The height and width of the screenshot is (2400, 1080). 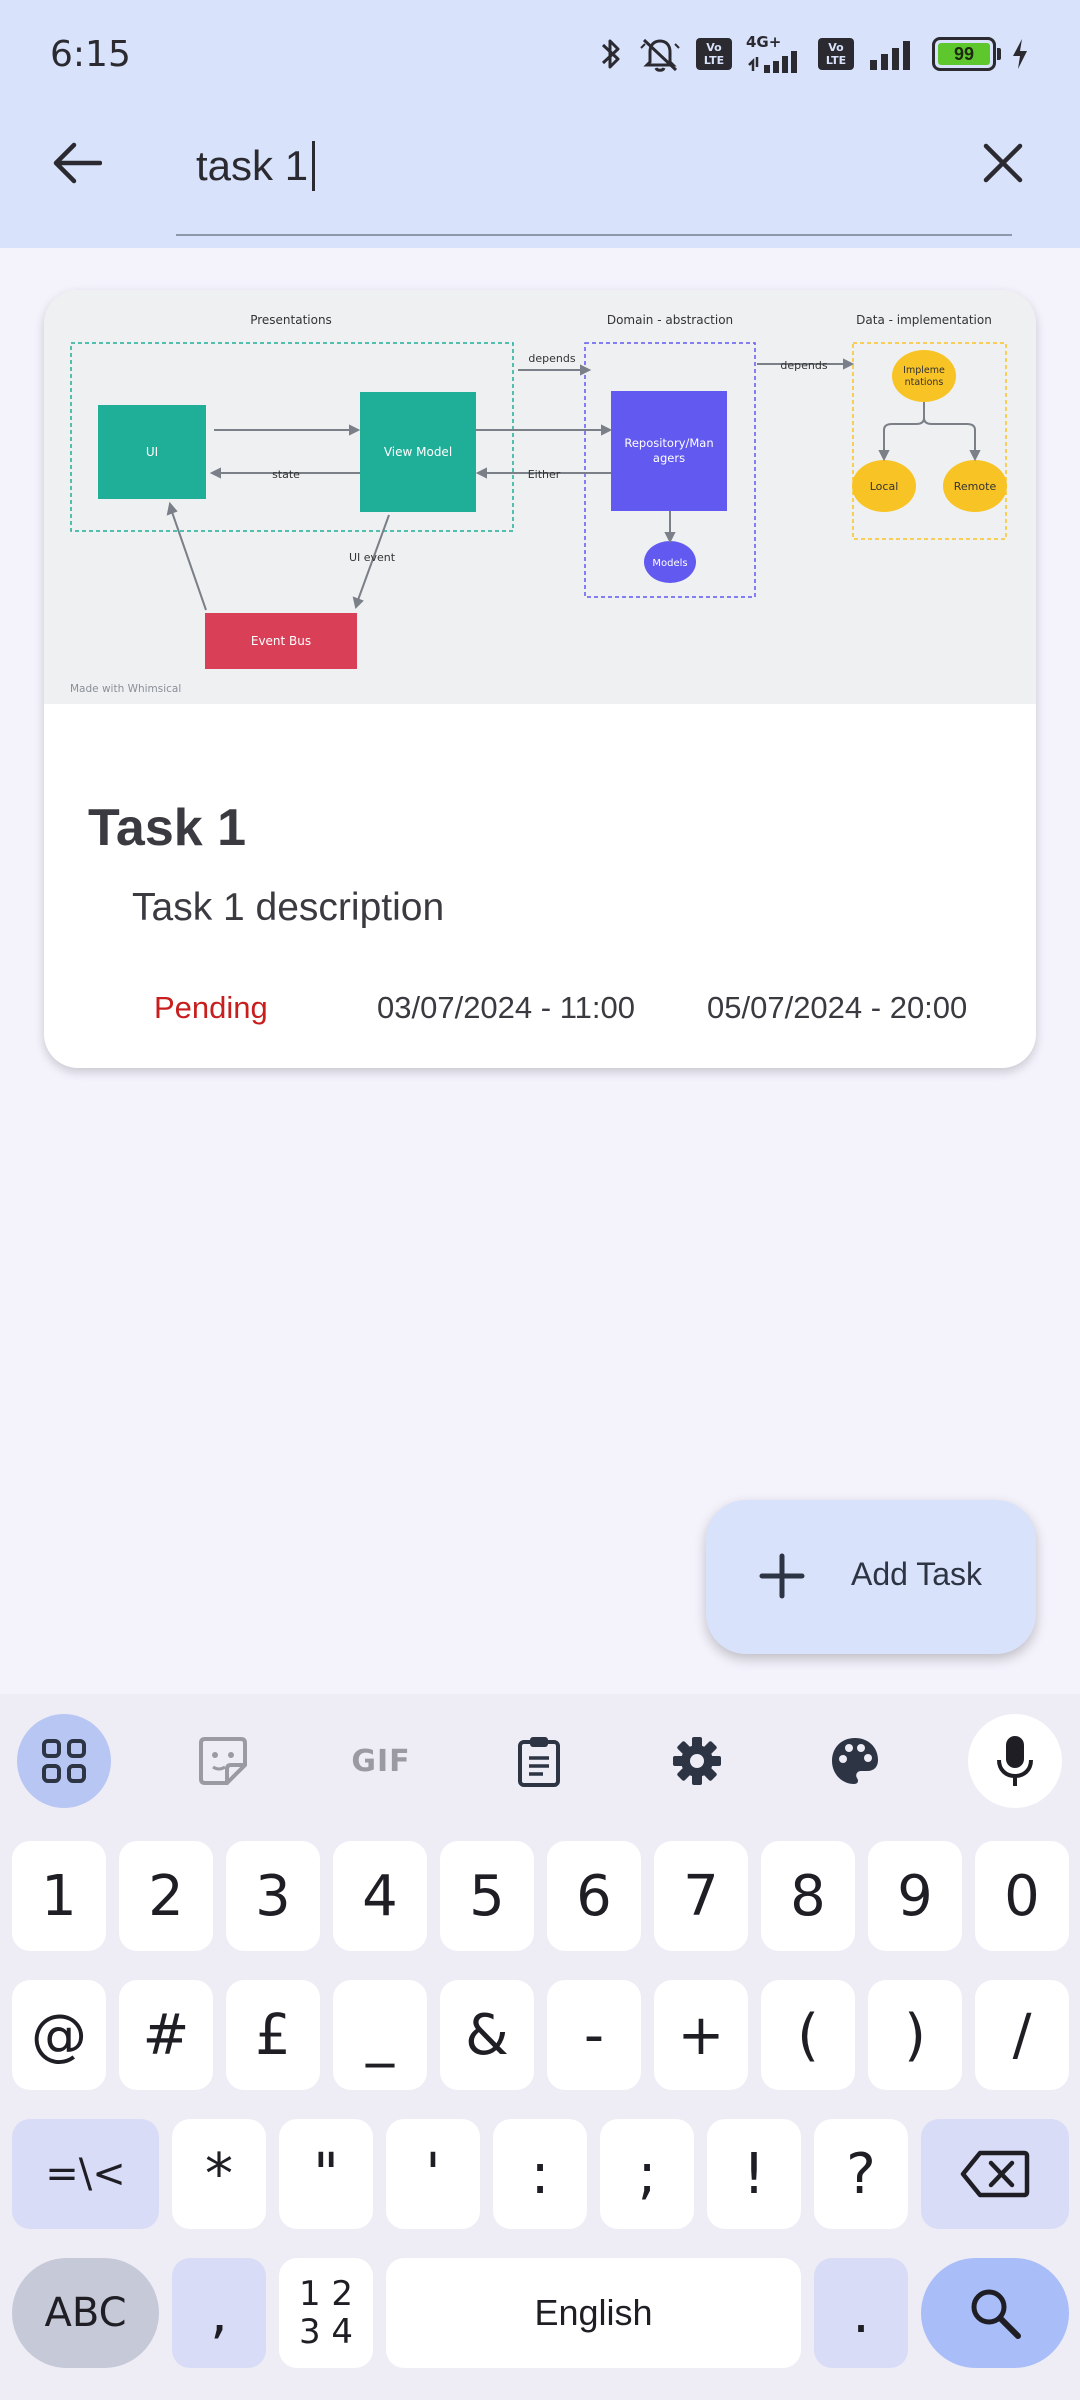 I want to click on gif-button: GIF, so click(x=381, y=1761).